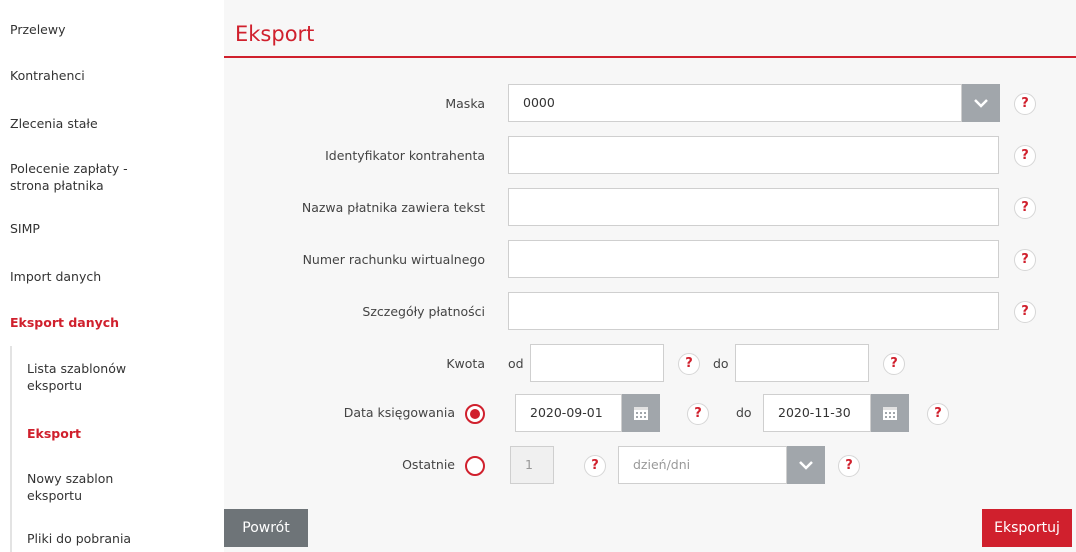 This screenshot has width=1076, height=552. What do you see at coordinates (753, 311) in the screenshot?
I see `payment-details-input` at bounding box center [753, 311].